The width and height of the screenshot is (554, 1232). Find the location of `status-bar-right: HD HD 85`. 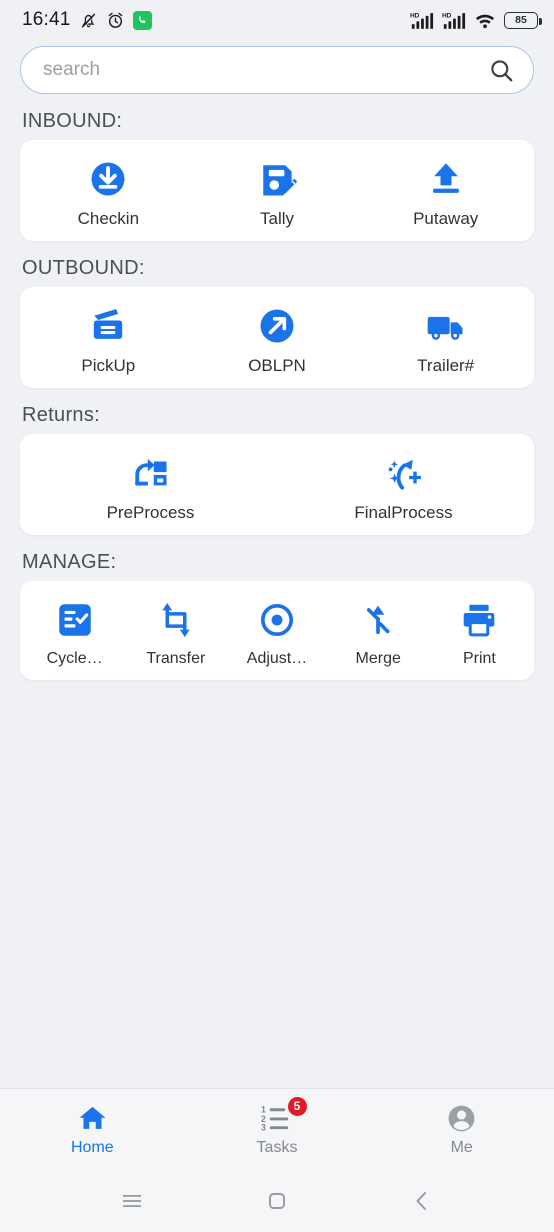

status-bar-right: HD HD 85 is located at coordinates (476, 20).